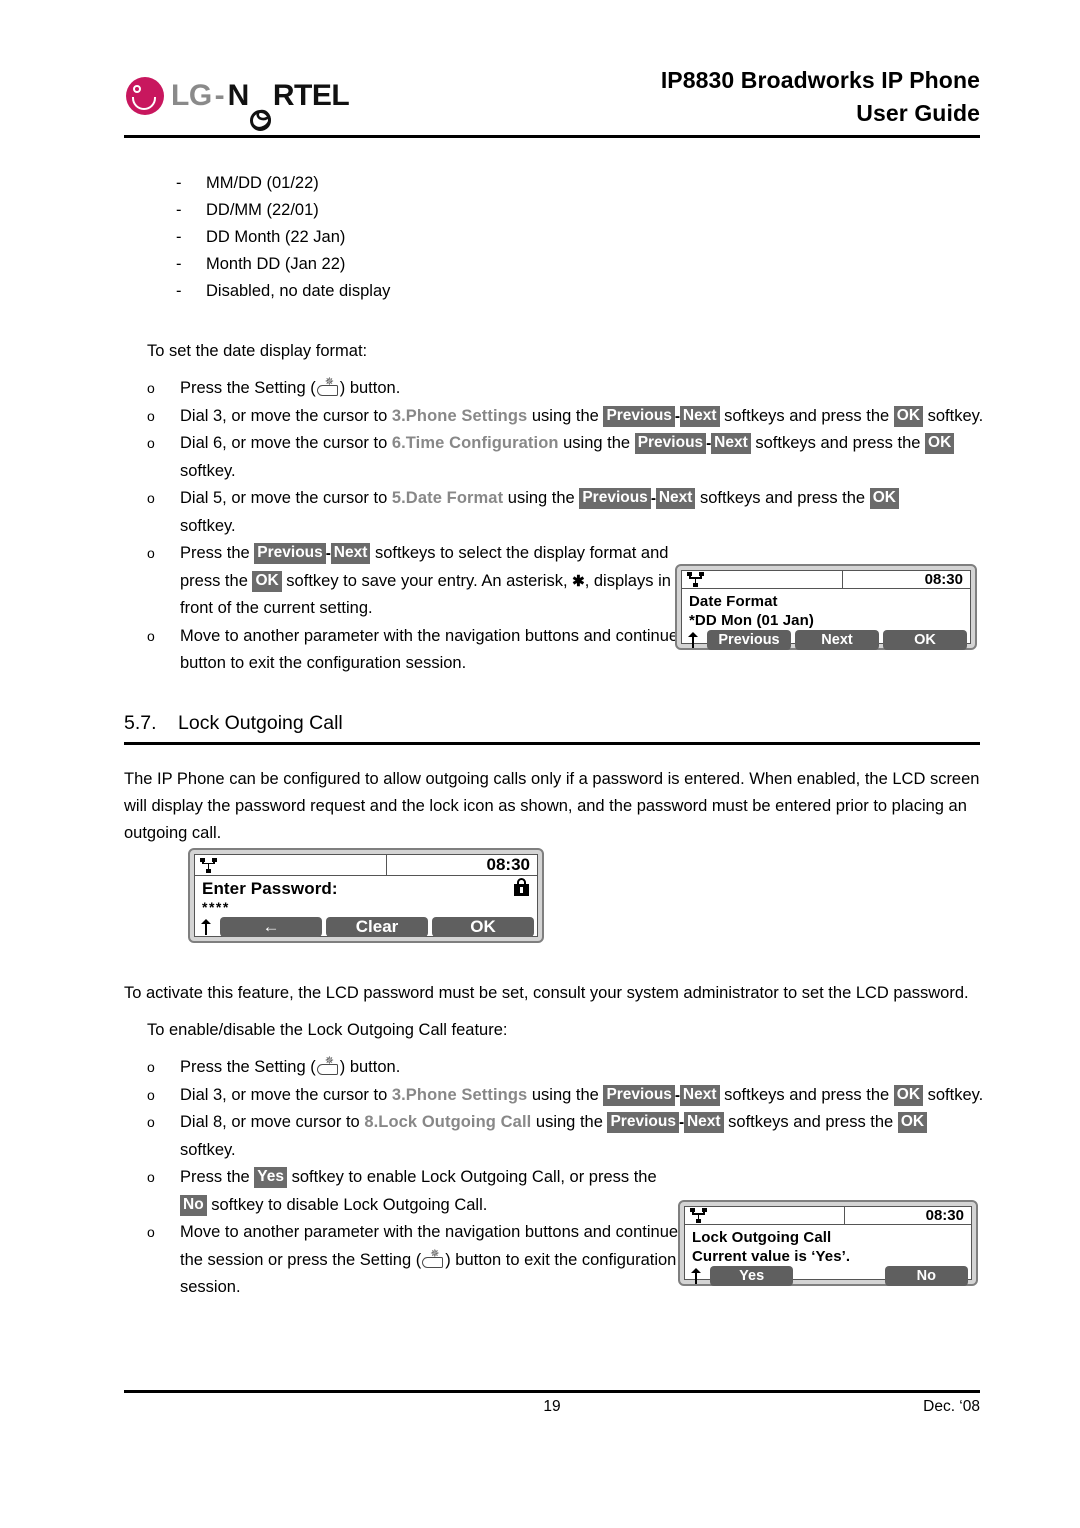 The image size is (1080, 1528). What do you see at coordinates (837, 640) in the screenshot?
I see `softkey-next: Next` at bounding box center [837, 640].